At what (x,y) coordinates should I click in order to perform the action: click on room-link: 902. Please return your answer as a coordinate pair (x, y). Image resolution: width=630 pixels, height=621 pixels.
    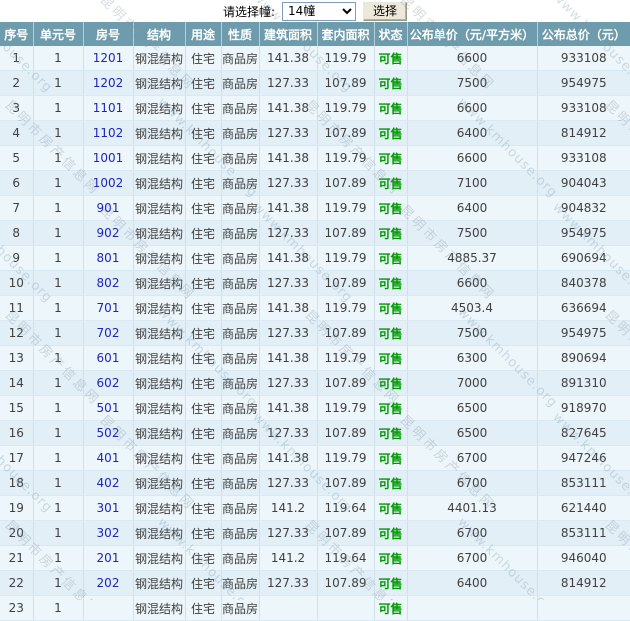
    Looking at the image, I should click on (108, 233).